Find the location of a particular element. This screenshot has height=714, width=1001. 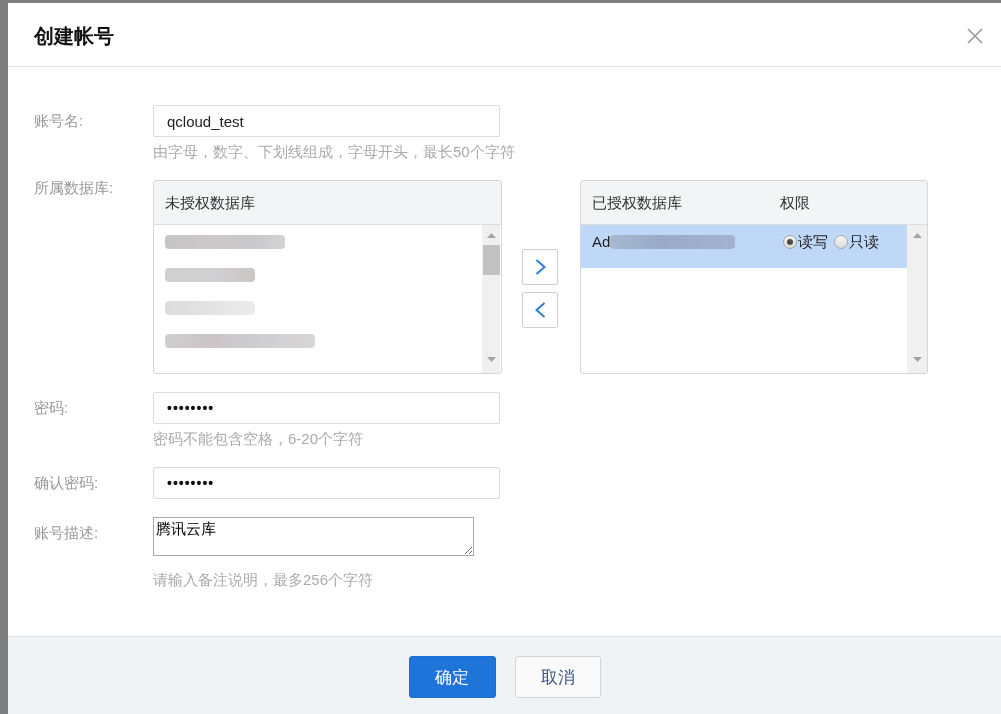

close-button is located at coordinates (975, 35).